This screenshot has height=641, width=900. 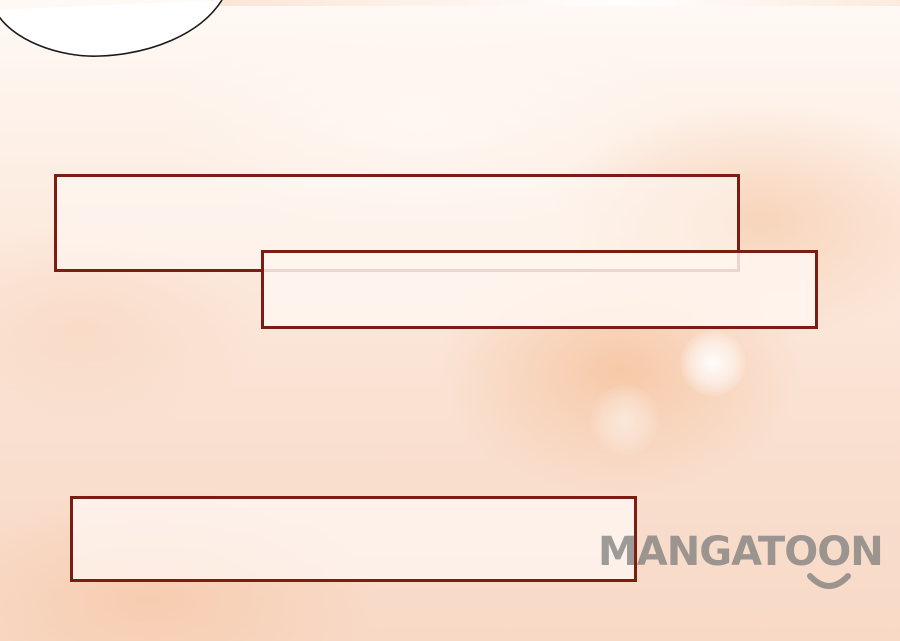 What do you see at coordinates (749, 559) in the screenshot?
I see `watermark: MANGATOON` at bounding box center [749, 559].